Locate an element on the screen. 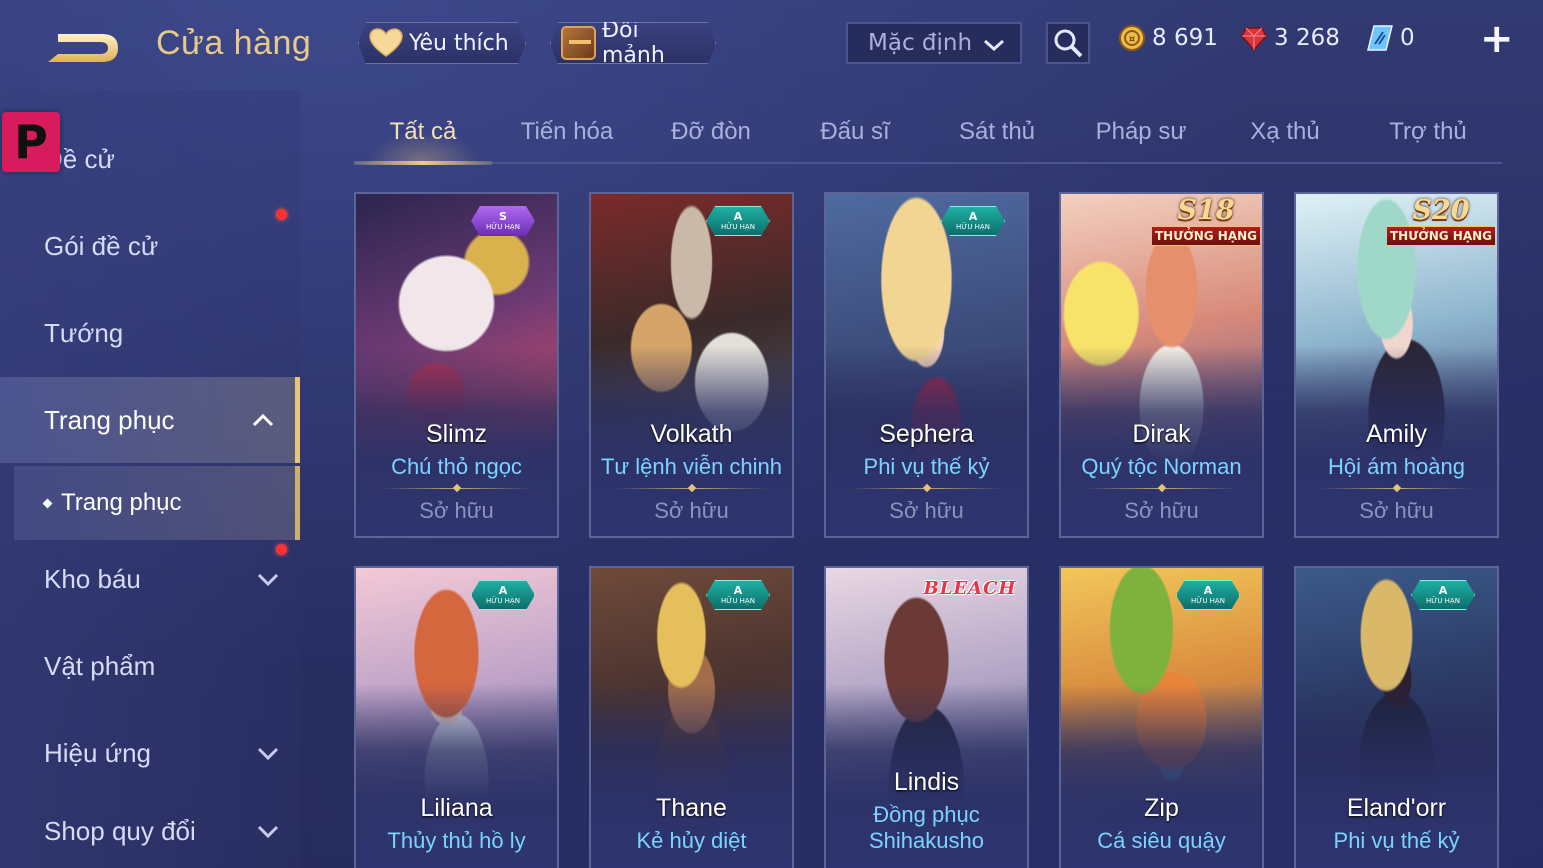 The height and width of the screenshot is (868, 1543). tab-evolution: Tiến hóa is located at coordinates (567, 140).